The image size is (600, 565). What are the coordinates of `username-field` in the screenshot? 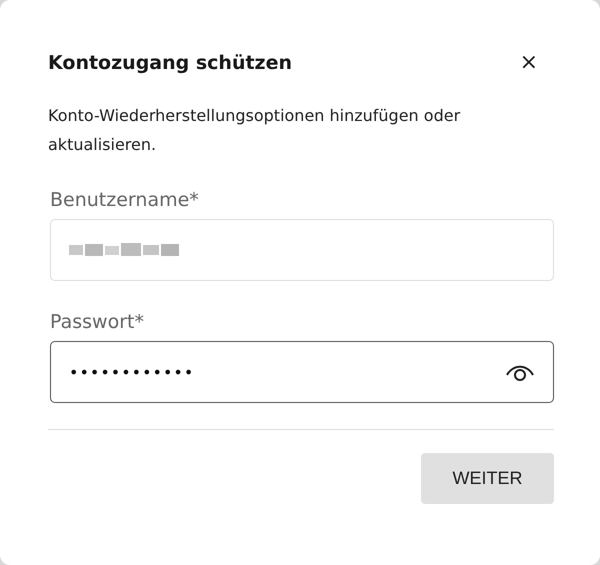 It's located at (302, 250).